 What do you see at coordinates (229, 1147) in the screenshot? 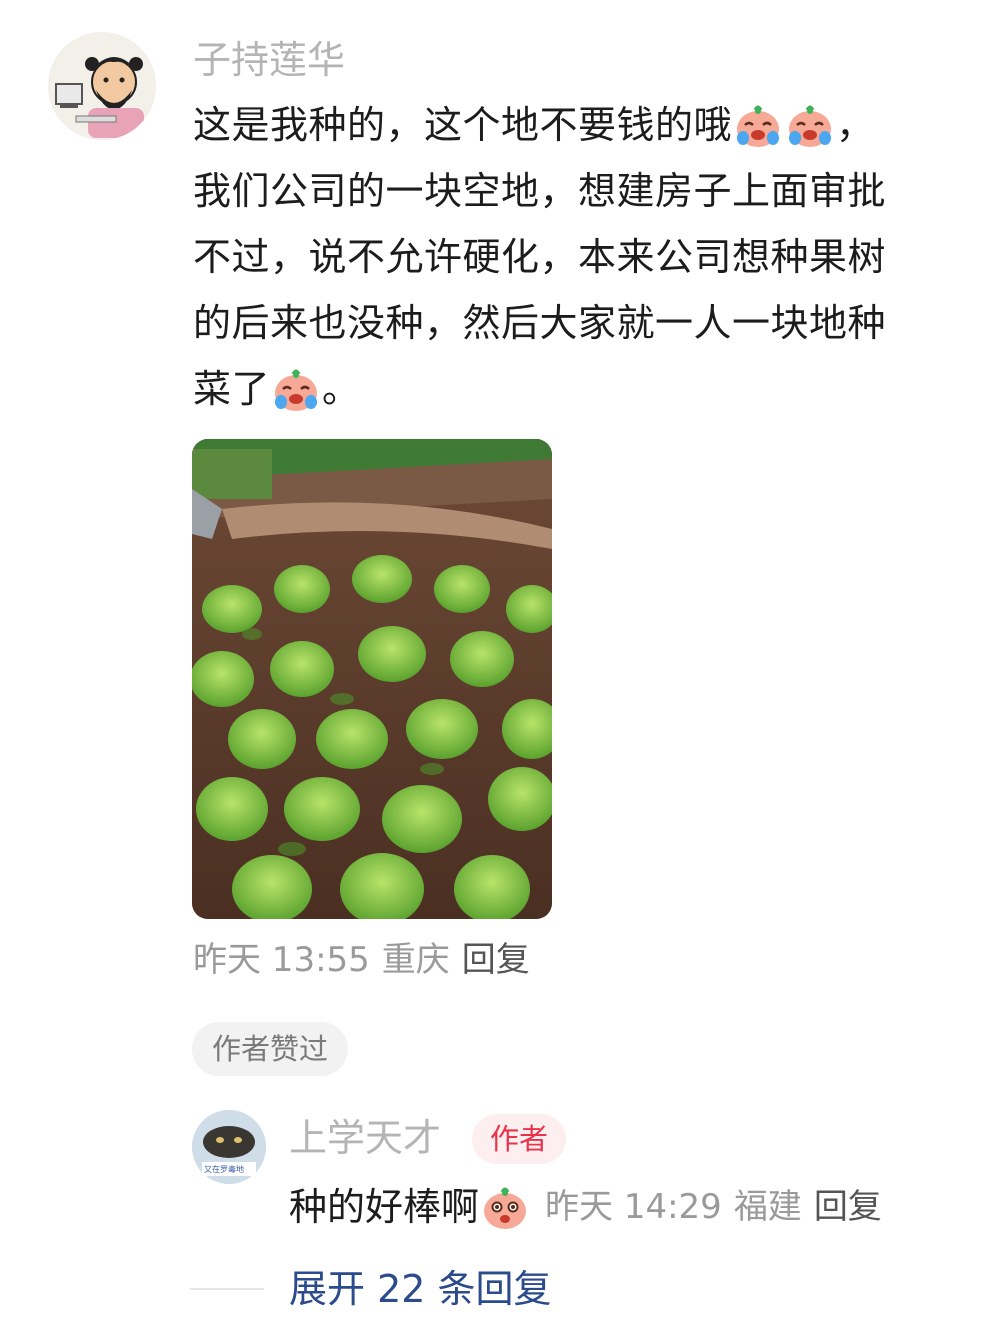
I see `replier-avatar: 又在罗毒地` at bounding box center [229, 1147].